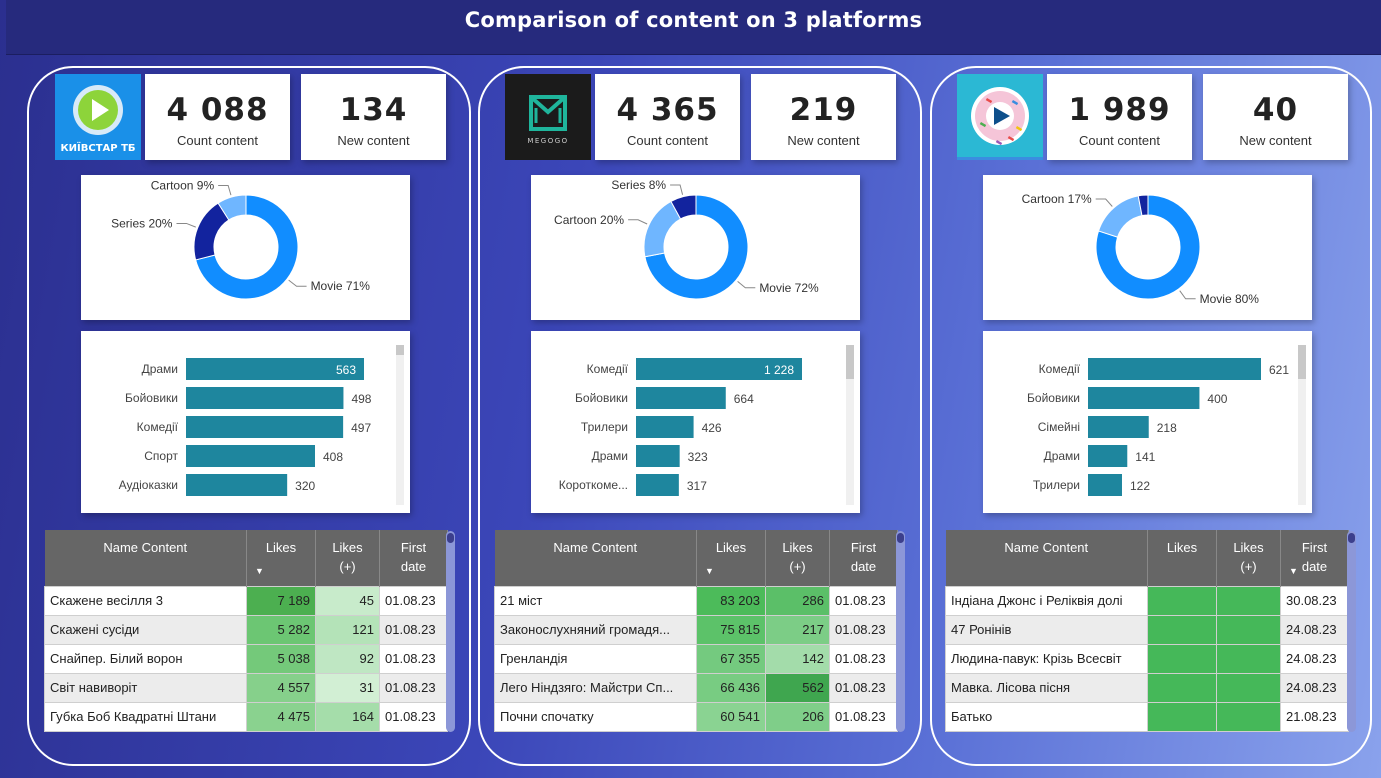  What do you see at coordinates (731, 716) in the screenshot?
I see `likes-cell: 60 541` at bounding box center [731, 716].